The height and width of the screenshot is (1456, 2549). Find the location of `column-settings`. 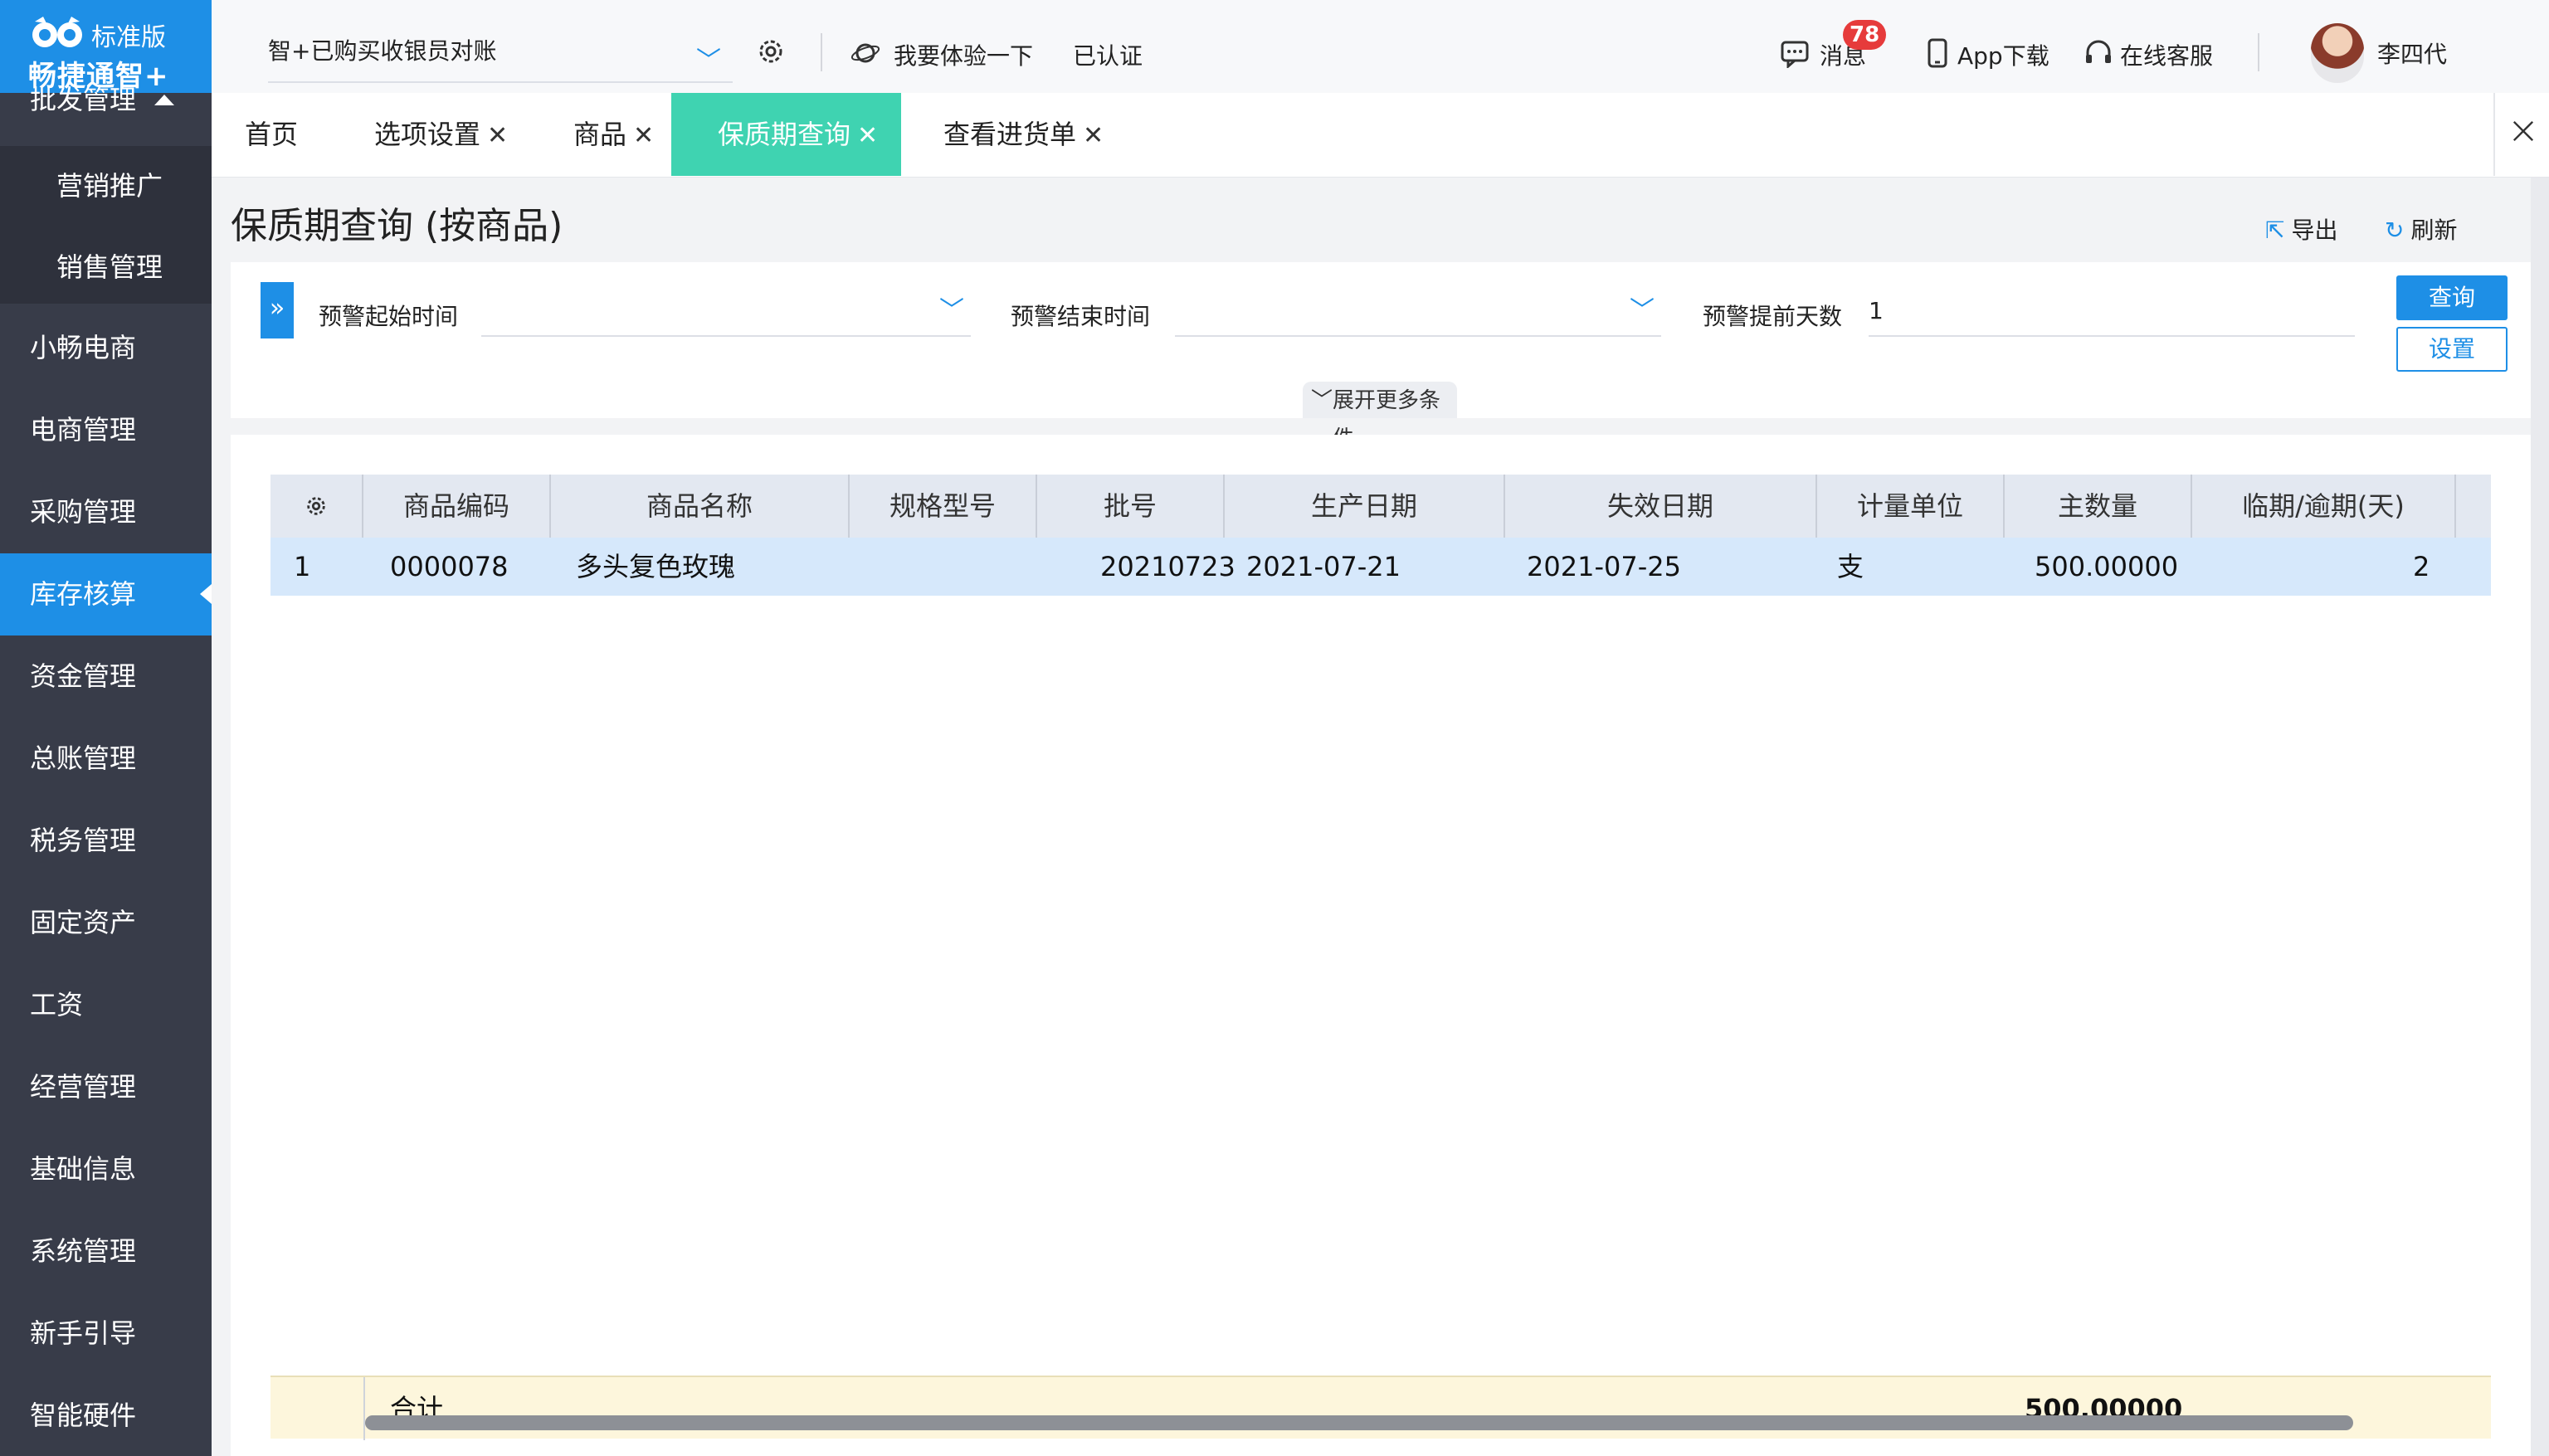

column-settings is located at coordinates (316, 506).